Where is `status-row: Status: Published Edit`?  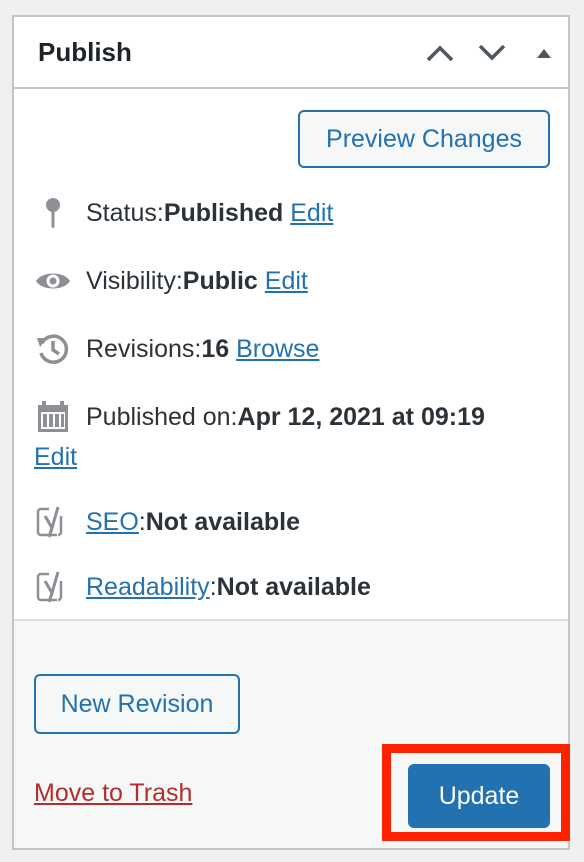
status-row: Status: Published Edit is located at coordinates (183, 213).